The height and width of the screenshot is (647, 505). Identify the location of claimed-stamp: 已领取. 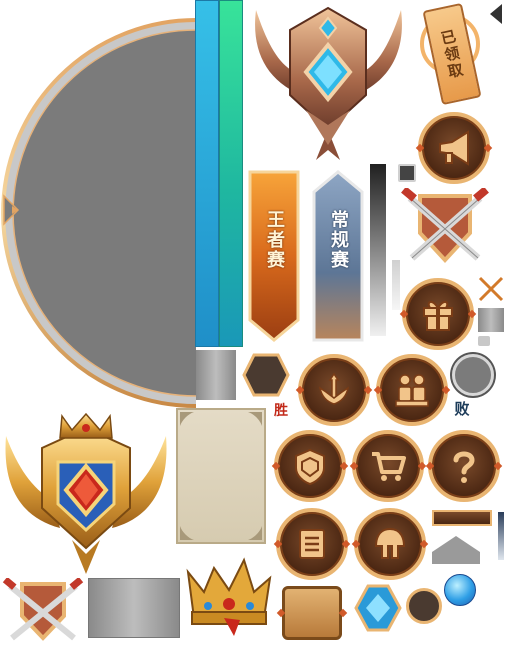
(451, 54).